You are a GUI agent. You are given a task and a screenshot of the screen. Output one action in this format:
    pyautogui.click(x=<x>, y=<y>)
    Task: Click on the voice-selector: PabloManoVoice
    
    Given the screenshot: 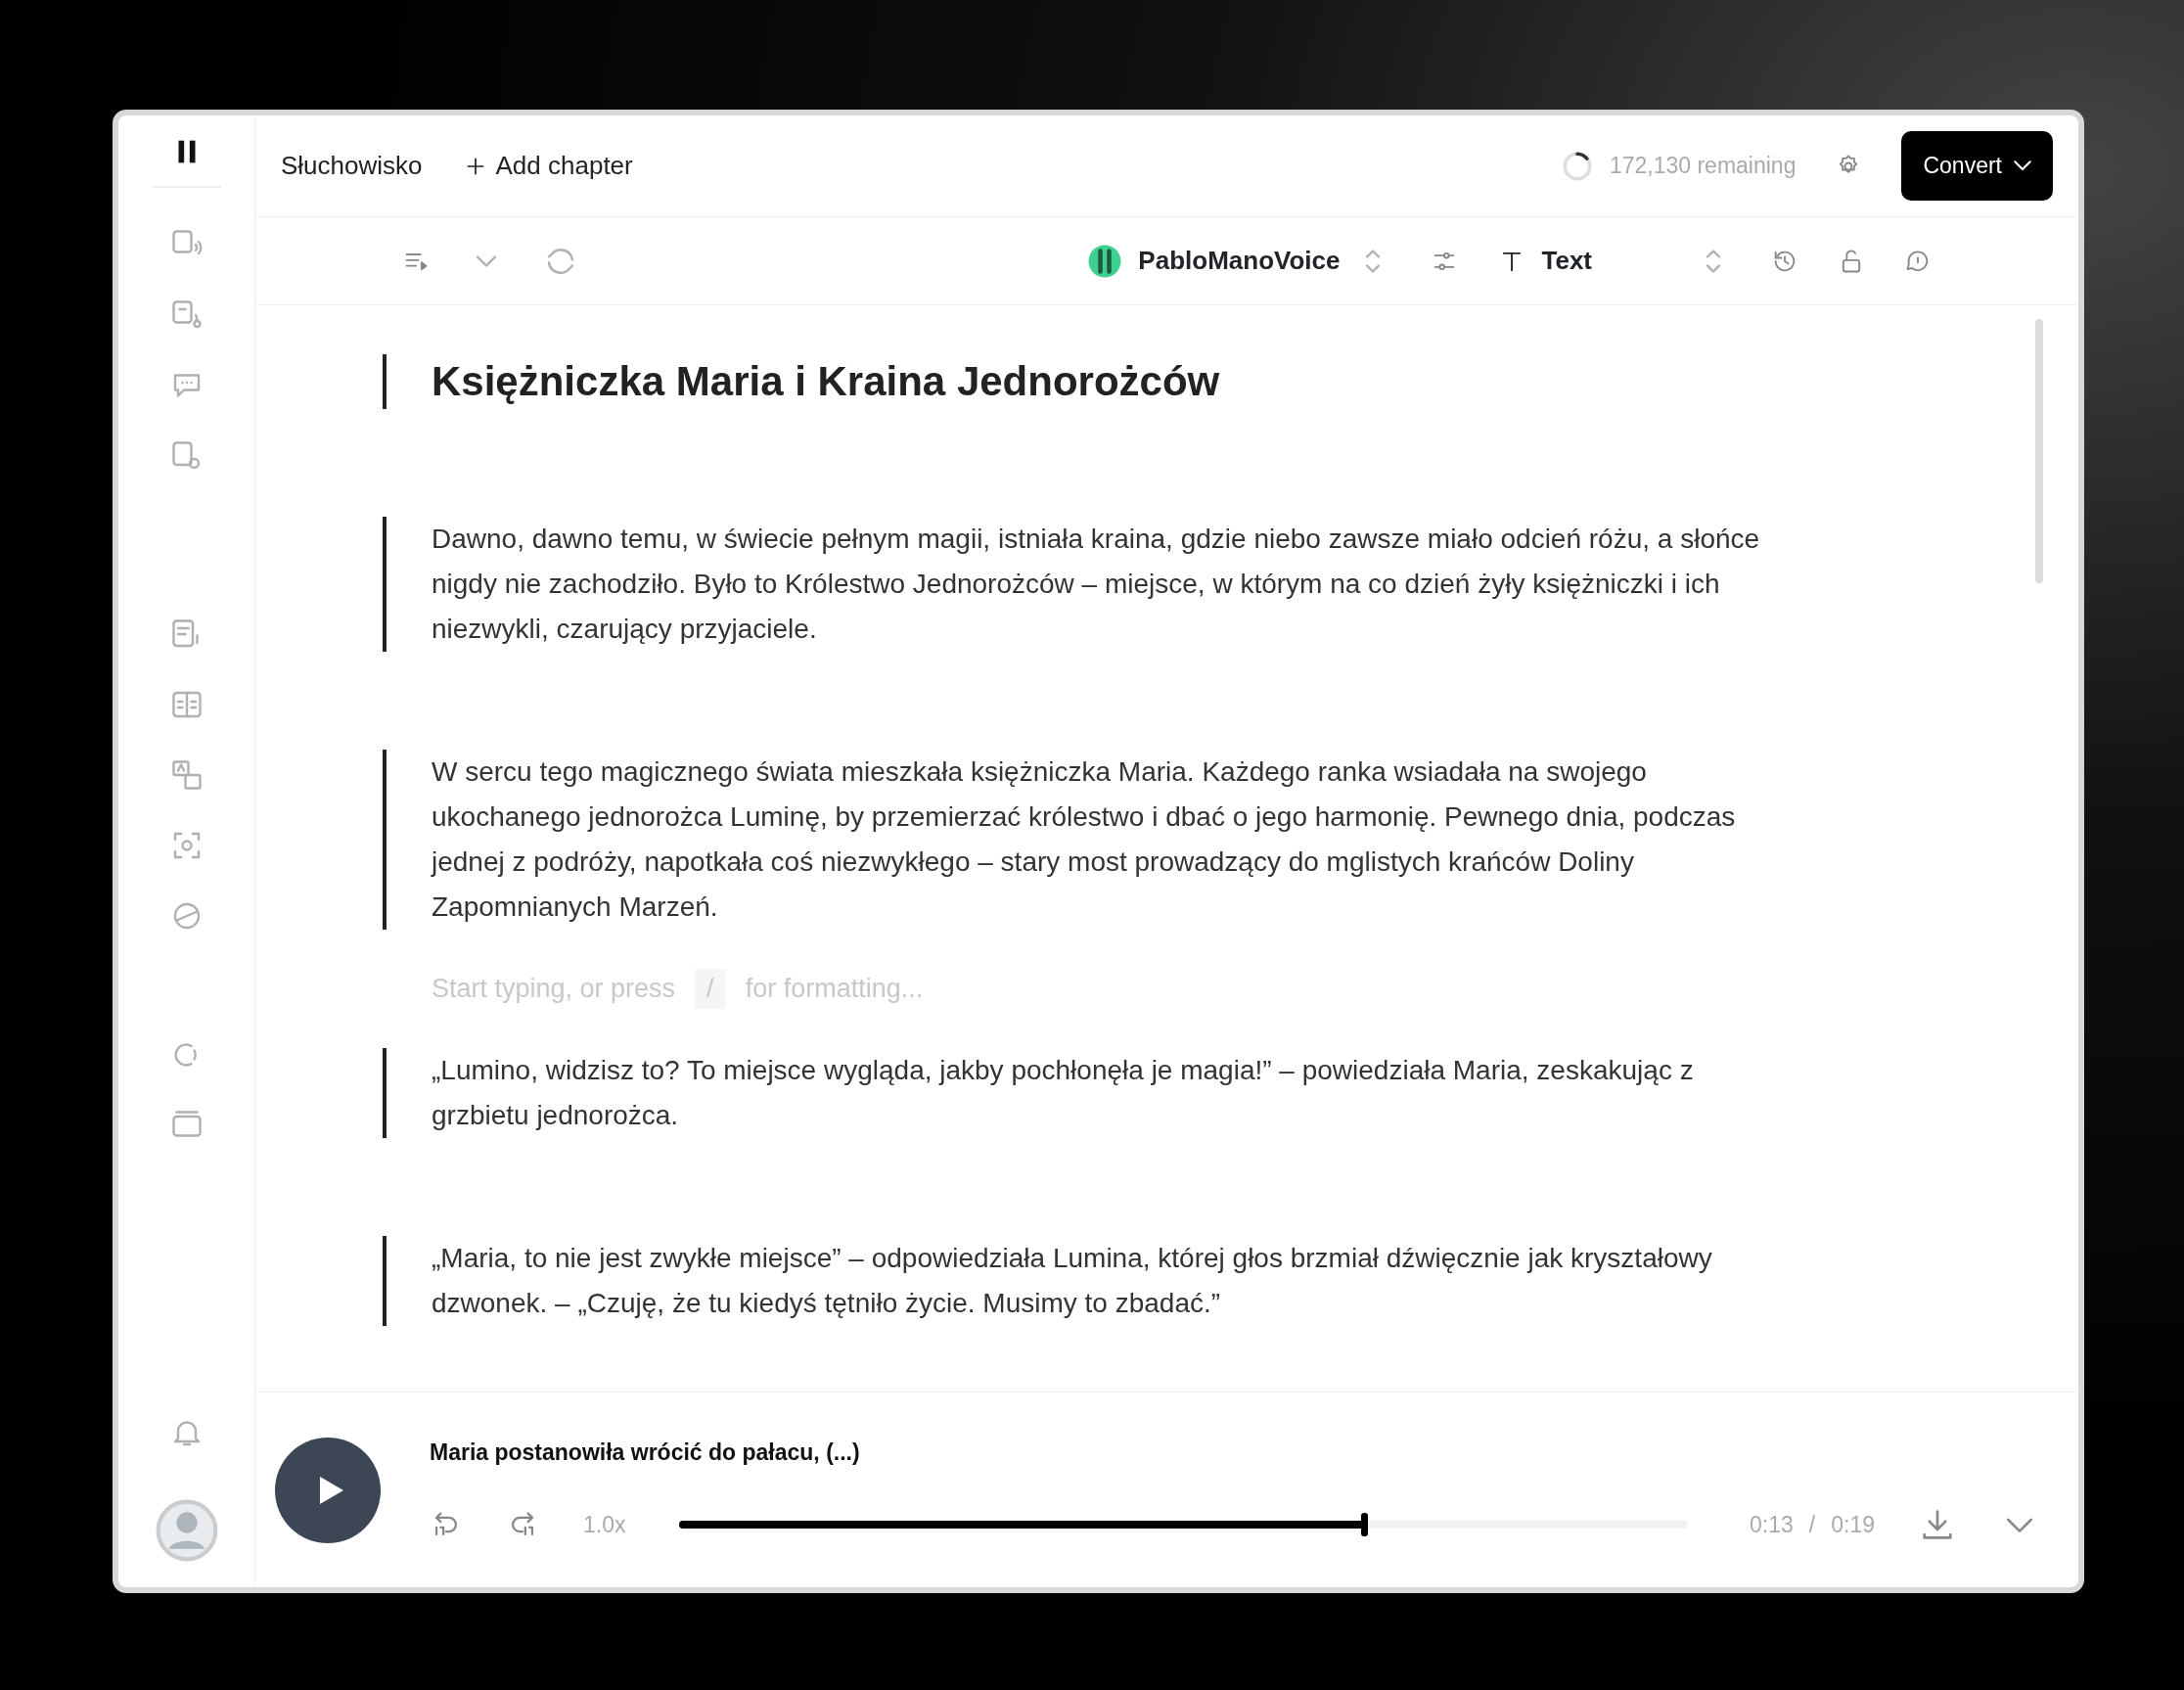 What is the action you would take?
    pyautogui.click(x=1239, y=261)
    